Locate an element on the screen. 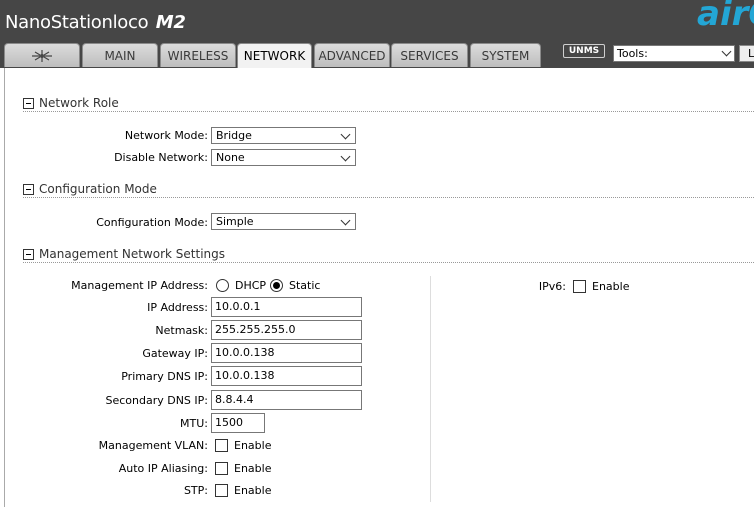  brand-loco: loco is located at coordinates (130, 22).